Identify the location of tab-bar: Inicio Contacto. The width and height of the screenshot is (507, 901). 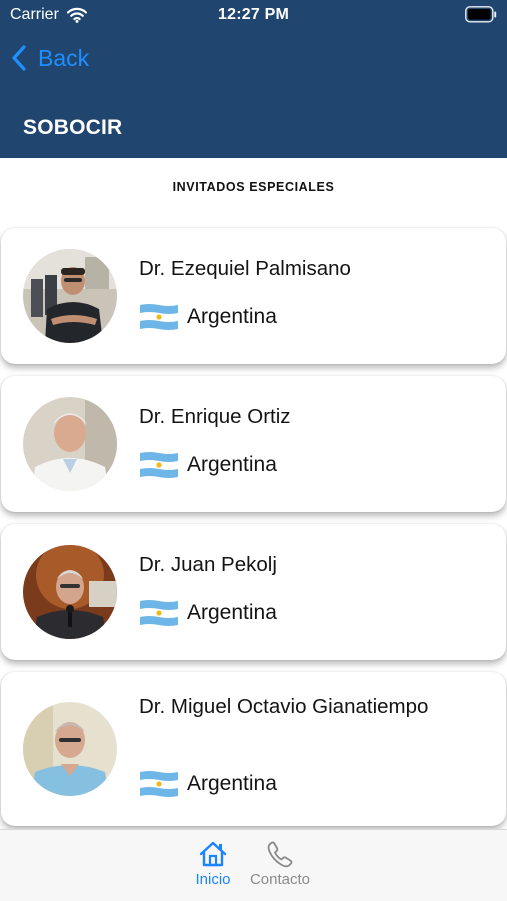
(253, 865).